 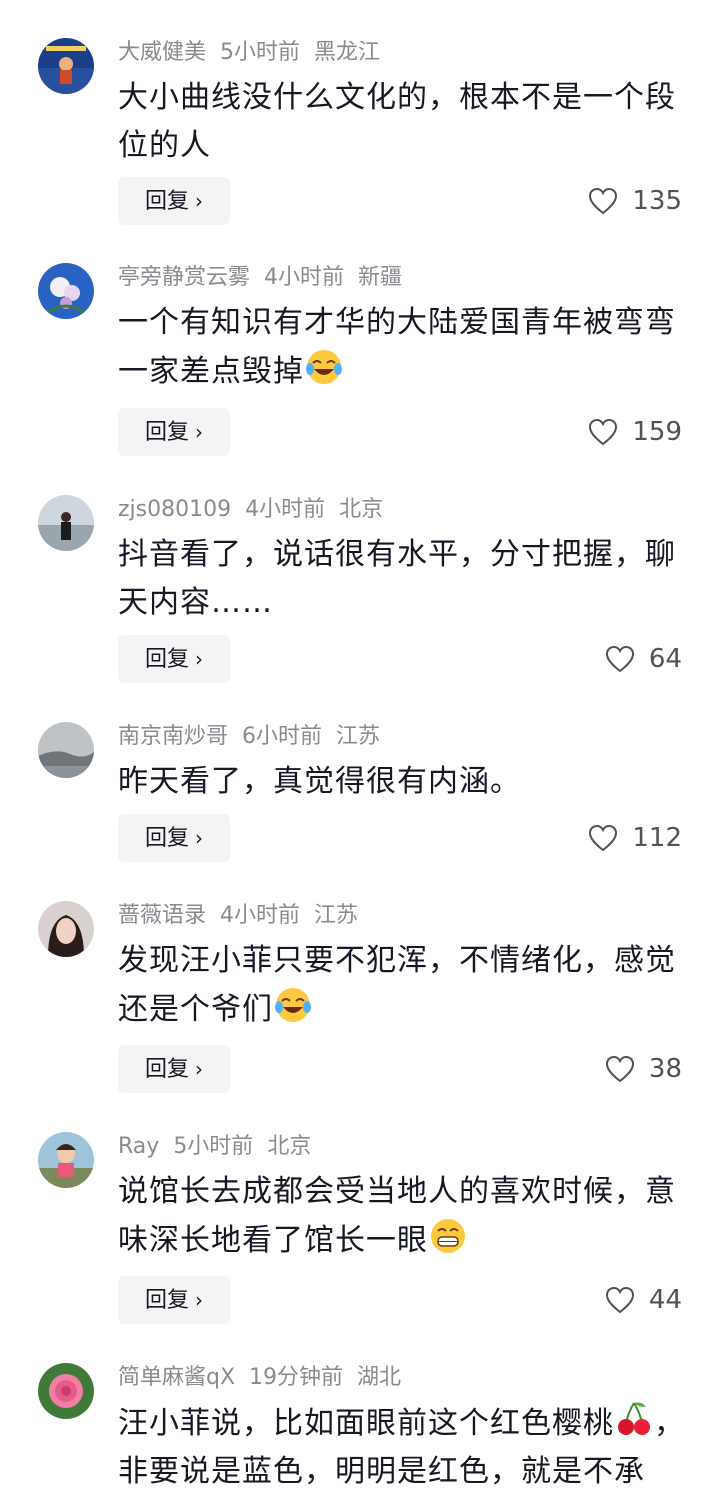 I want to click on comment-text: 发现汪小菲只要不犯浑，不情绪化，感觉还是个爷们, so click(x=403, y=985).